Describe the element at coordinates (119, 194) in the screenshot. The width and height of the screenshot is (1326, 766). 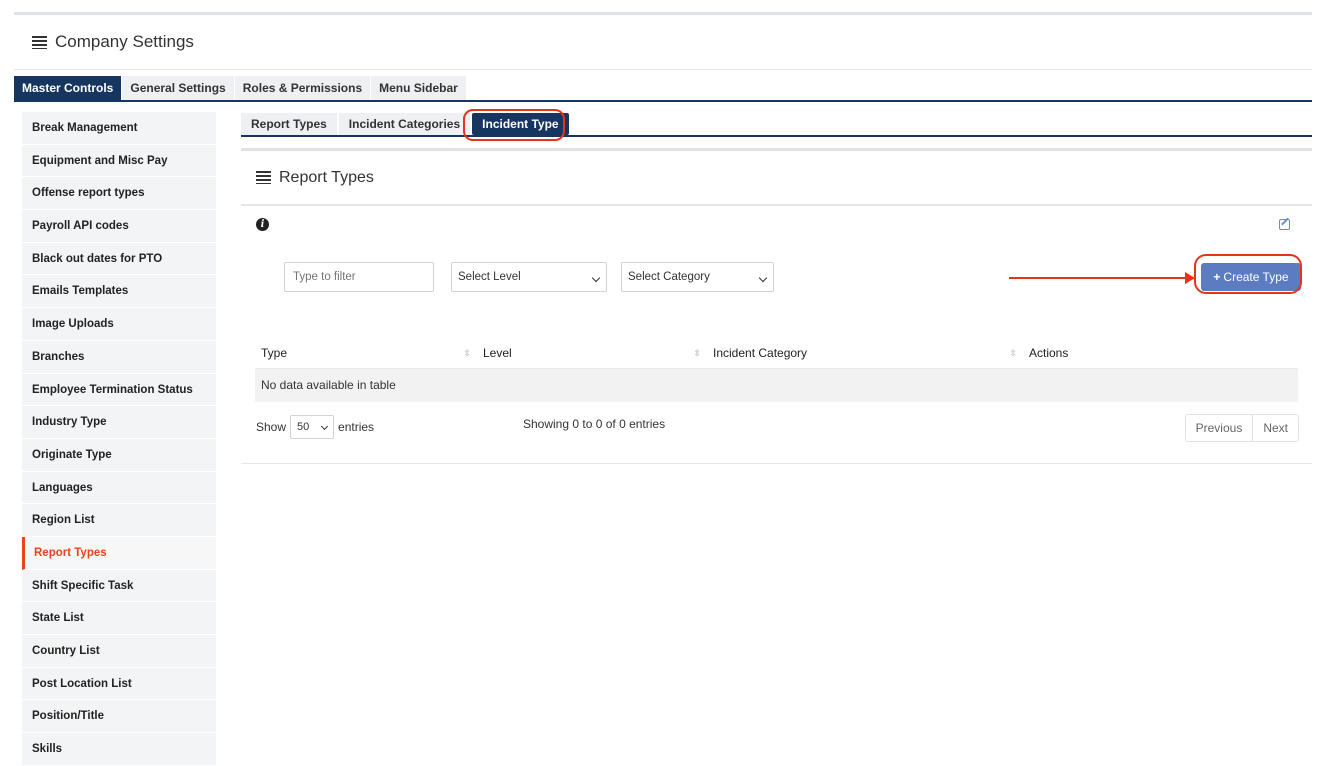
I see `sidebar-item-offense-report-types: Offense report types` at that location.